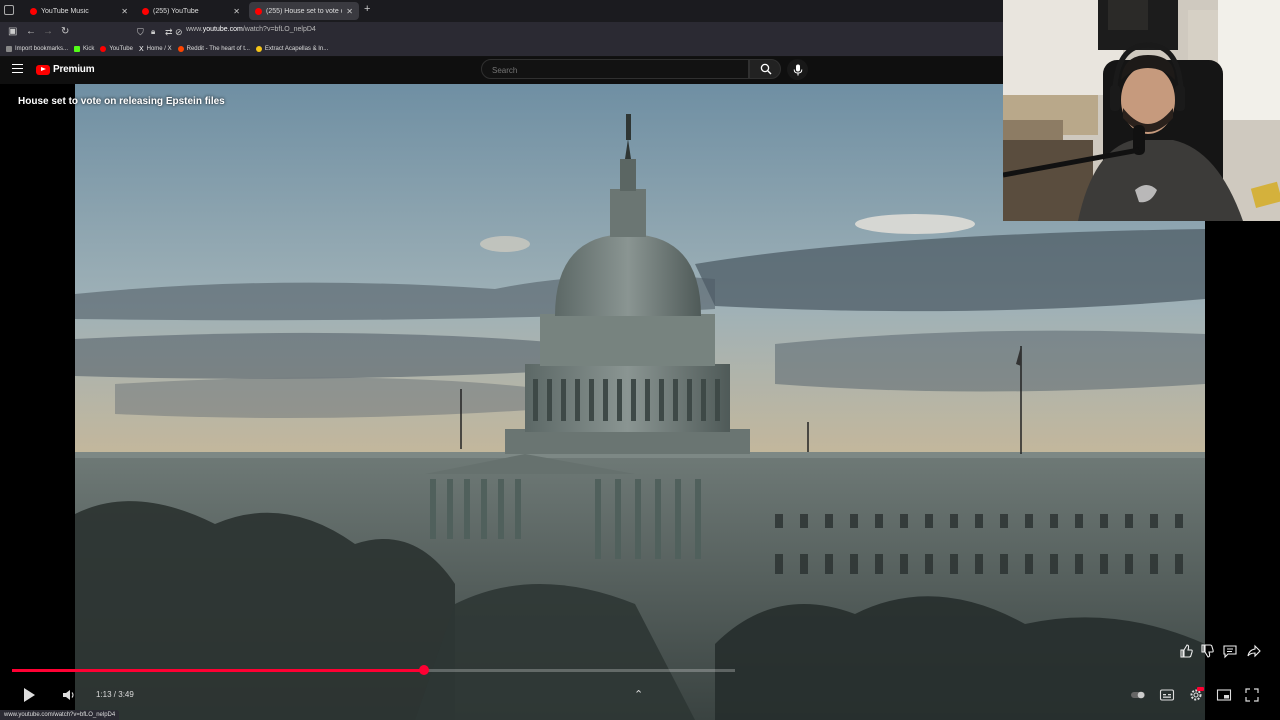 Image resolution: width=1280 pixels, height=720 pixels. What do you see at coordinates (153, 32) in the screenshot?
I see `lock-icon: 🔒︎` at bounding box center [153, 32].